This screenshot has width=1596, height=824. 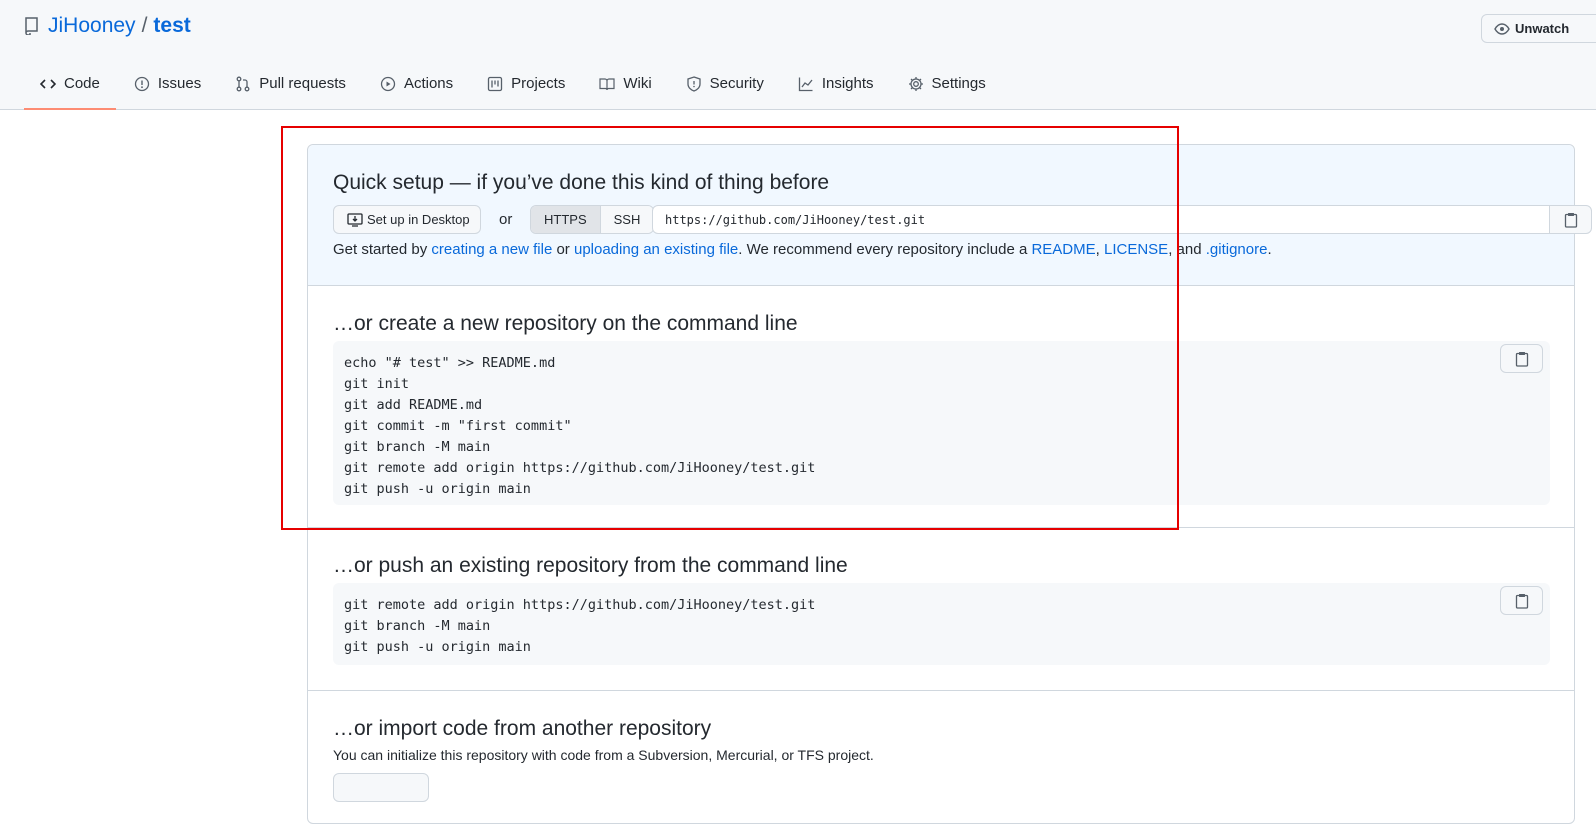 I want to click on graph-icon, so click(x=805, y=84).